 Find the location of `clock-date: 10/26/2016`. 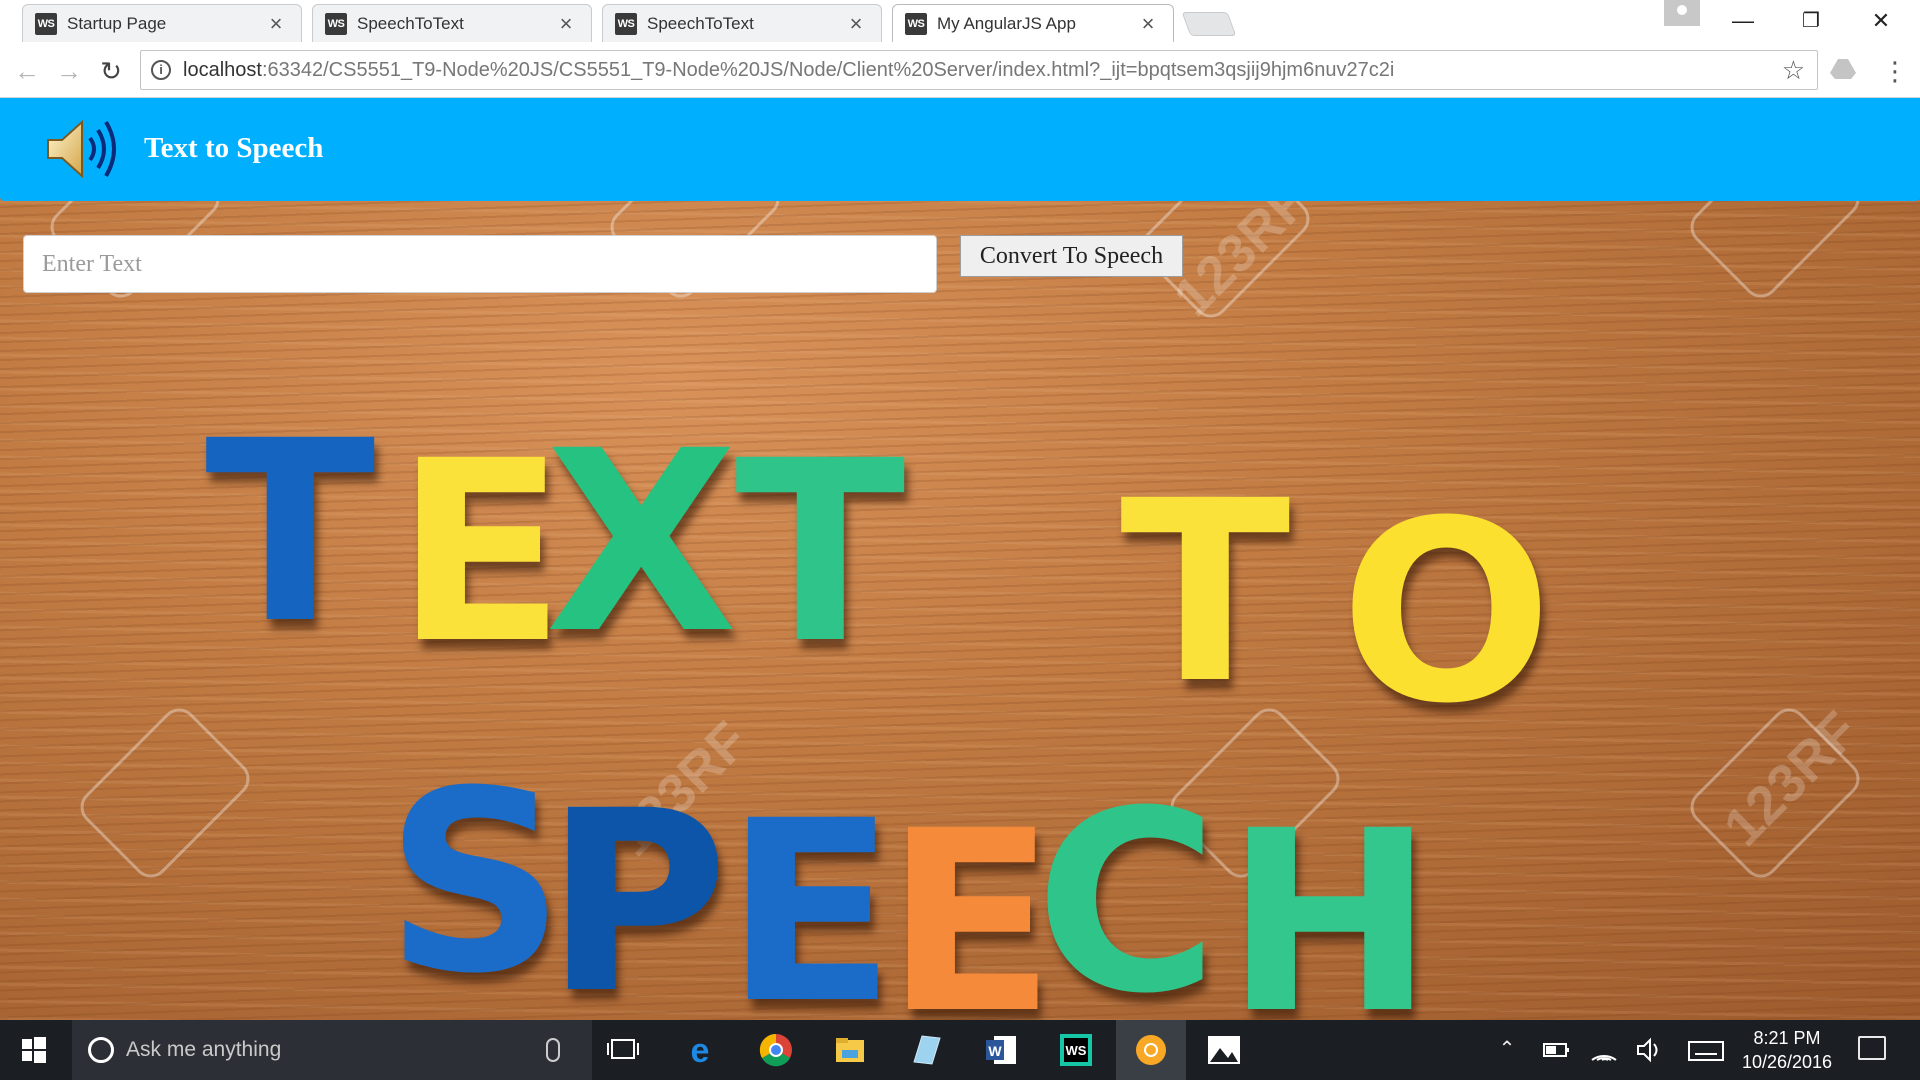

clock-date: 10/26/2016 is located at coordinates (1787, 1062).